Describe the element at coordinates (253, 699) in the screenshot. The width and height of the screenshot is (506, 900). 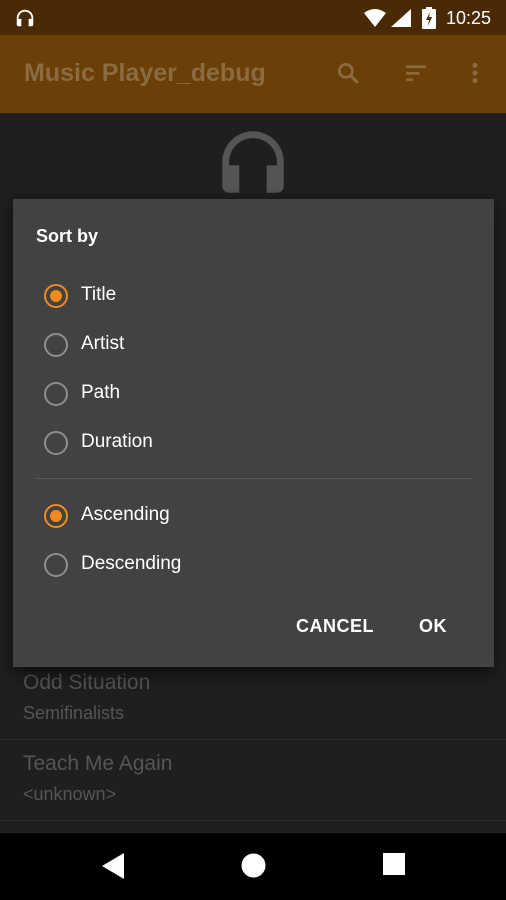
I see `song-row: Odd Situation Semifinalists` at that location.